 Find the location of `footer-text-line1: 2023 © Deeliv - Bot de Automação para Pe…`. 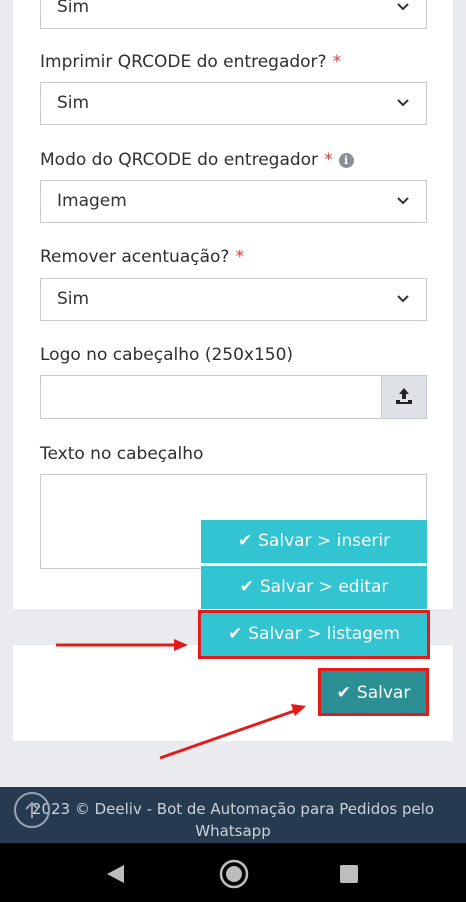

footer-text-line1: 2023 © Deeliv - Bot de Automação para Pe… is located at coordinates (233, 809).